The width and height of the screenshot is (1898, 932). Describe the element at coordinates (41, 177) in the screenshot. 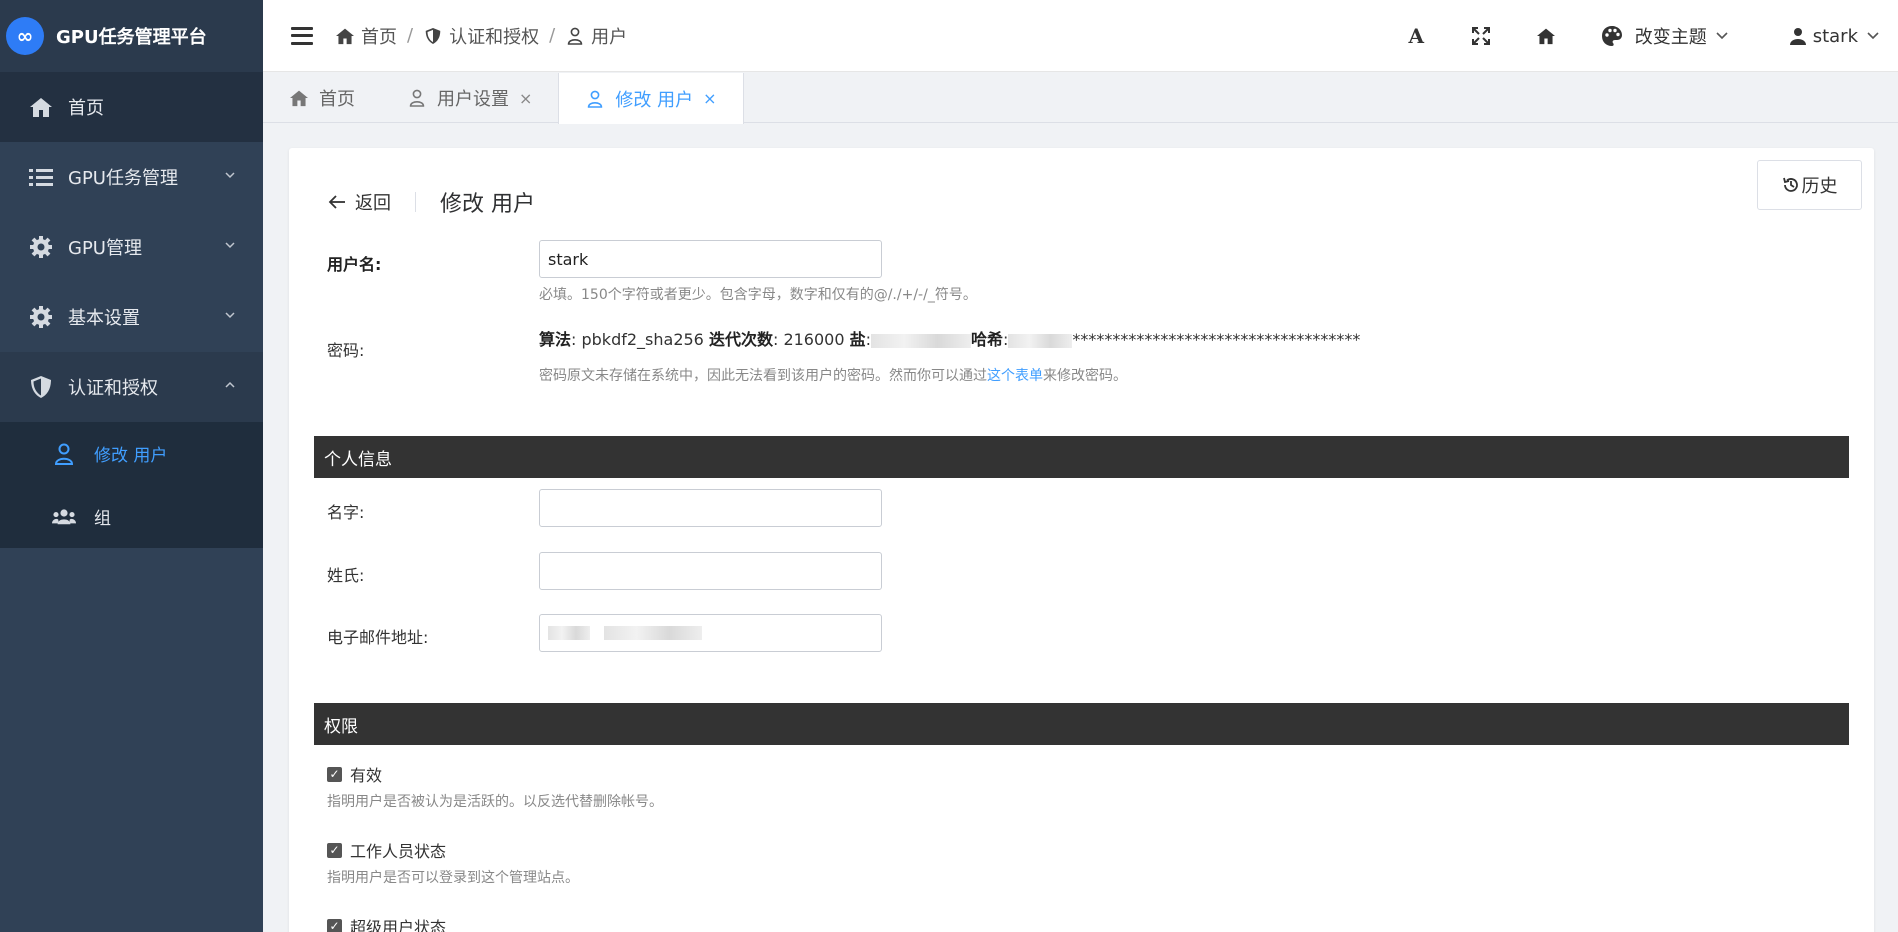

I see `list-icon` at that location.